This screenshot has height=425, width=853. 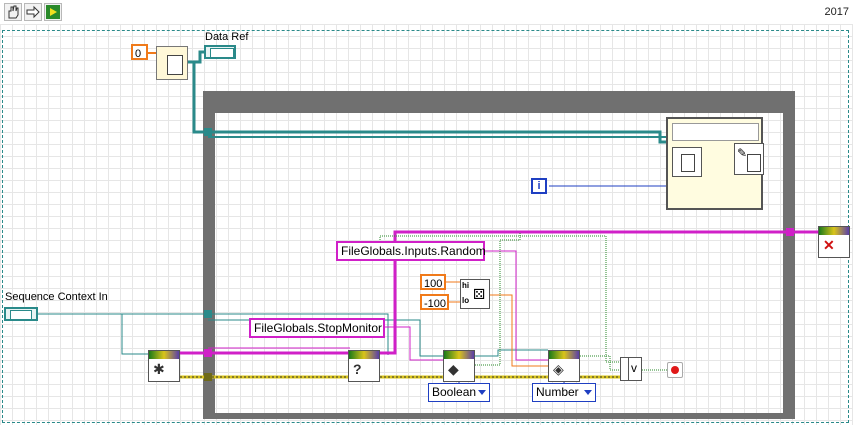 What do you see at coordinates (742, 153) in the screenshot?
I see `pencil-icon: ✎` at bounding box center [742, 153].